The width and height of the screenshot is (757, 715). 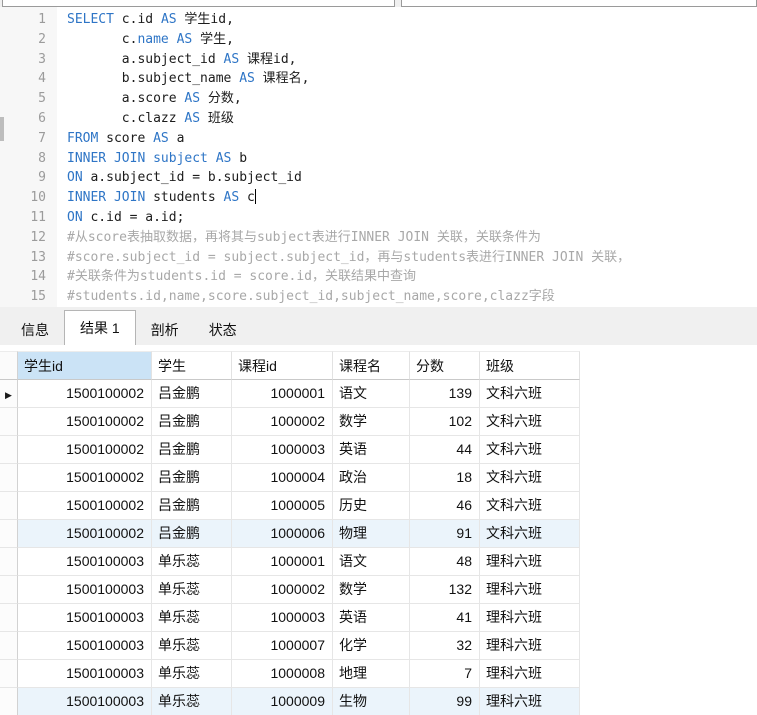 I want to click on table-row: 1500100002 吕金鹏 1000004 政治 18 文科六班, so click(x=290, y=478).